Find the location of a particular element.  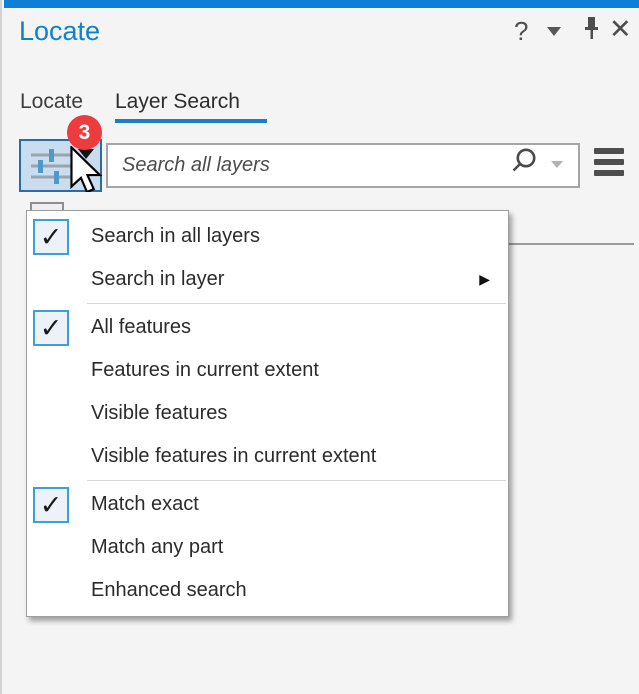

menu-item: ✓ Match exact is located at coordinates (267, 504).